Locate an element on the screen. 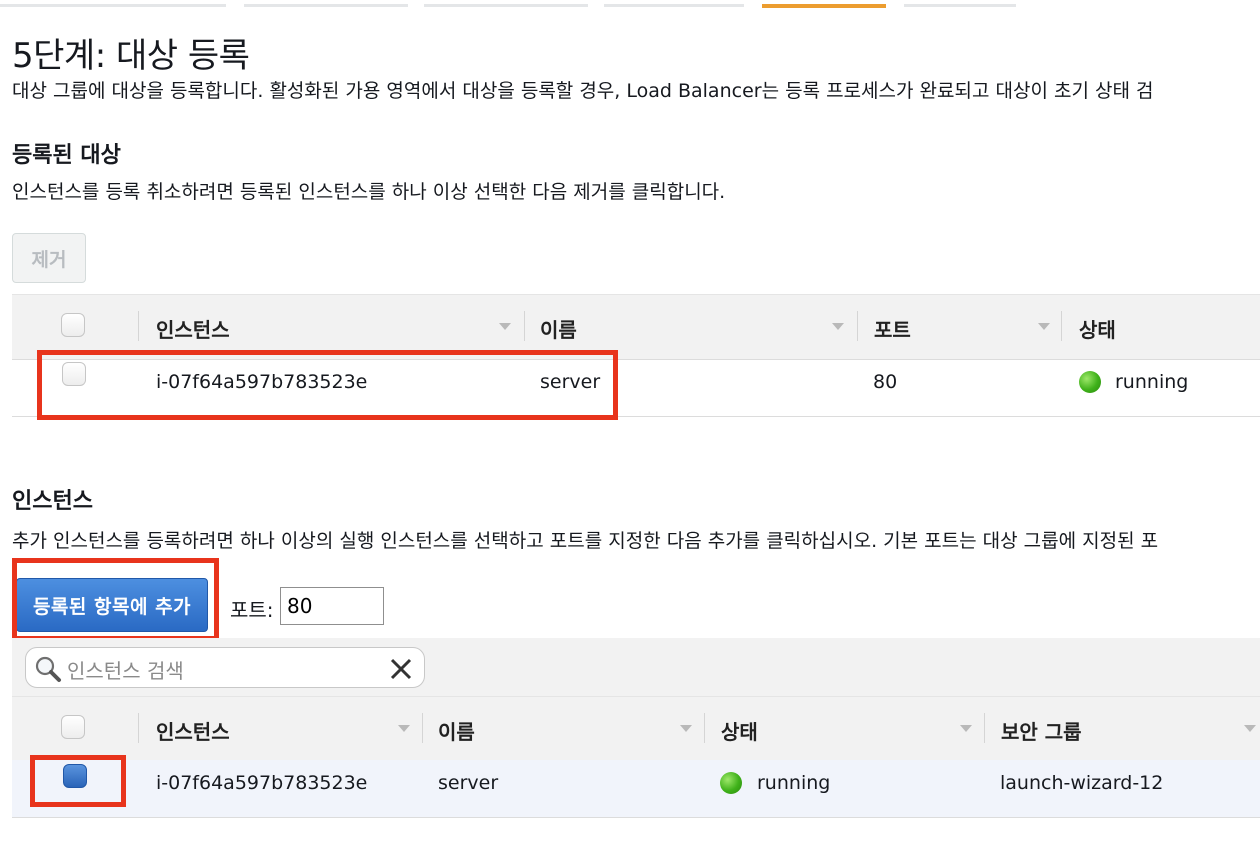  port-label: 포트: is located at coordinates (252, 610).